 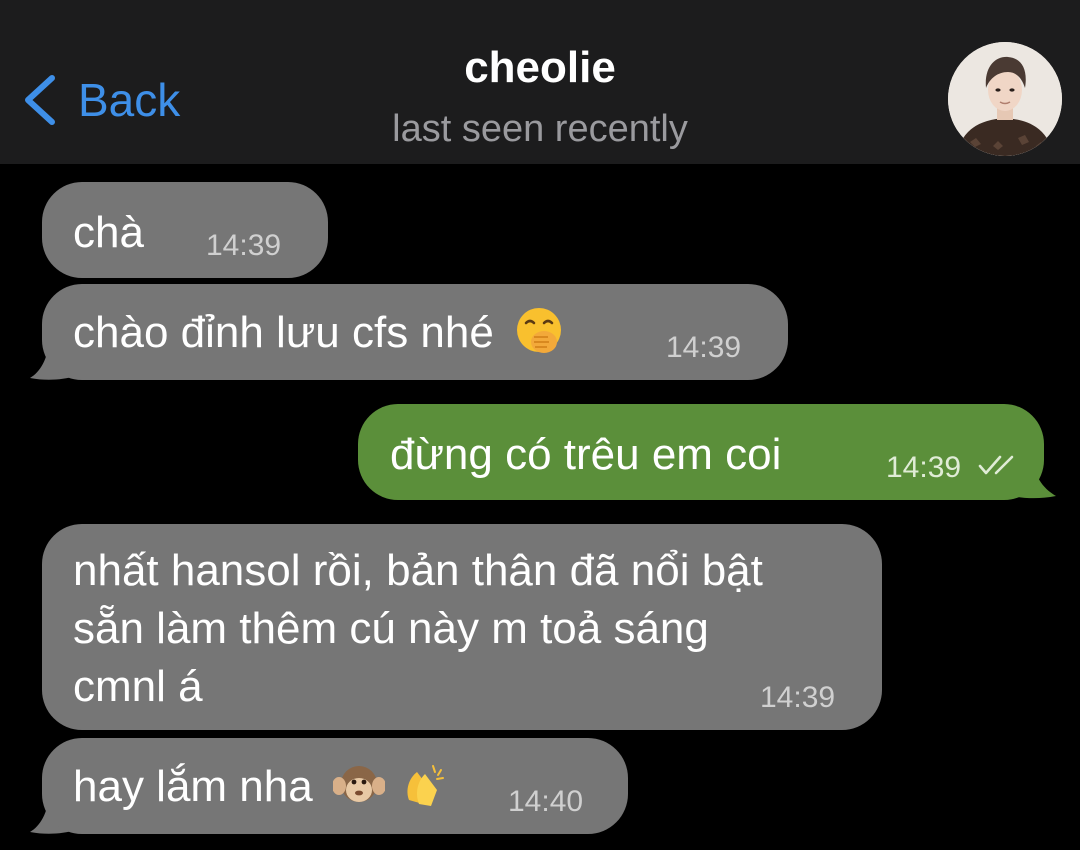 What do you see at coordinates (546, 801) in the screenshot?
I see `message-time: 14:40` at bounding box center [546, 801].